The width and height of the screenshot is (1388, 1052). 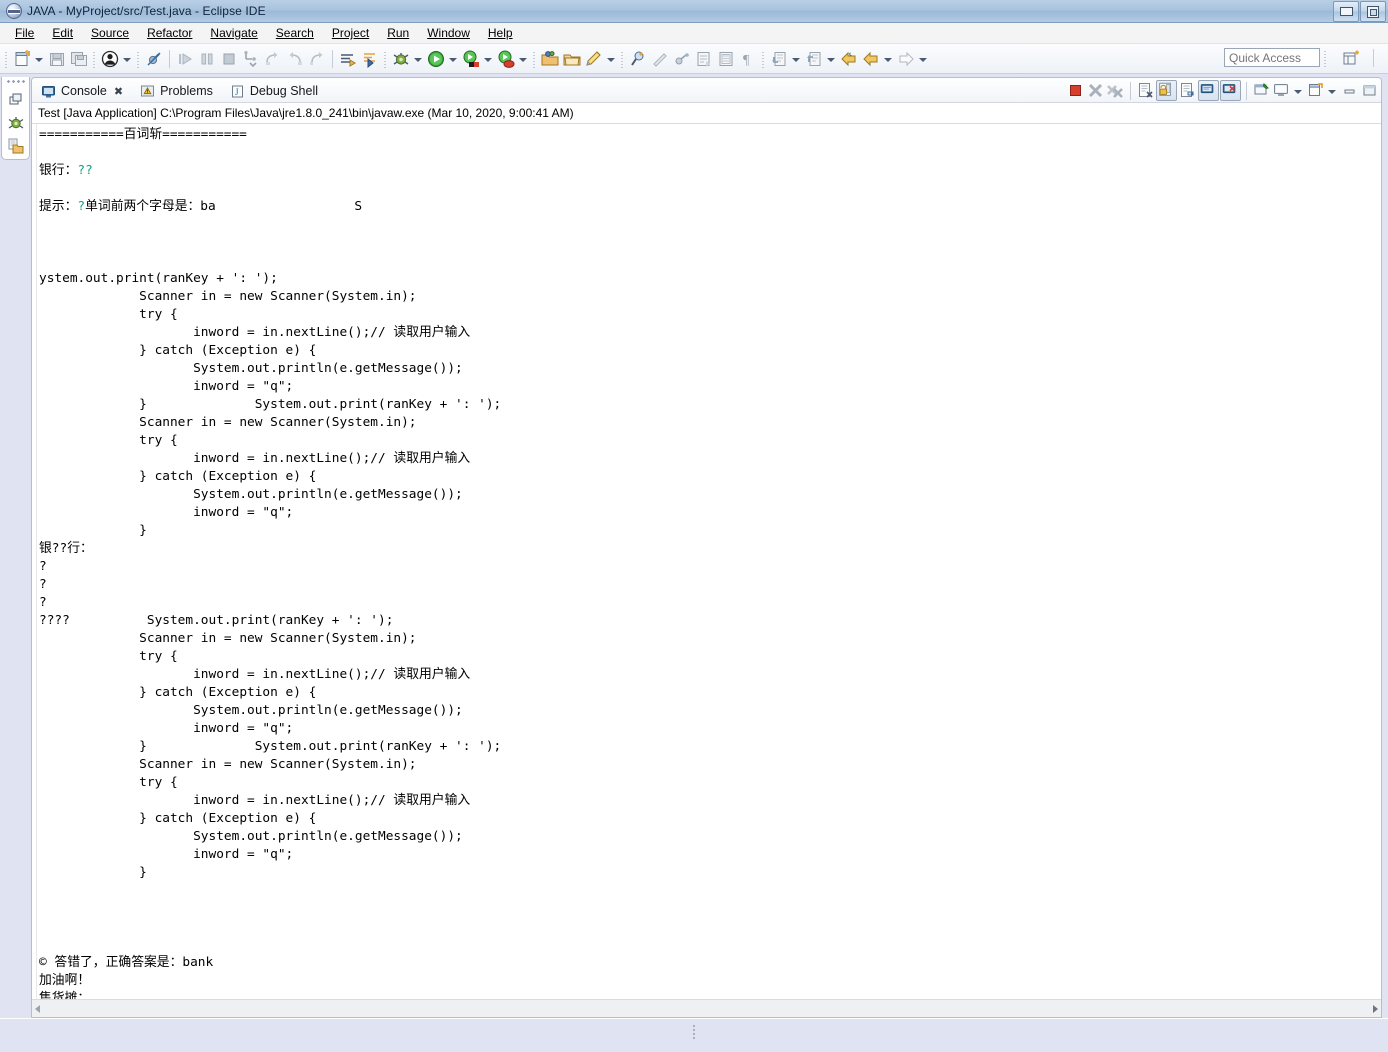 I want to click on restore-view-icon, so click(x=16, y=100).